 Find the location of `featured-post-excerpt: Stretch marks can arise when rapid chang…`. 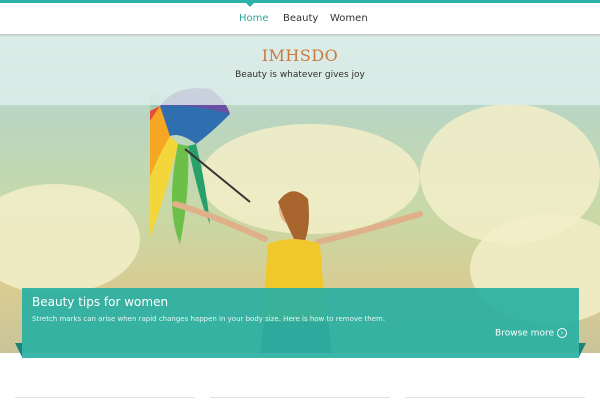

featured-post-excerpt: Stretch marks can arise when rapid chang… is located at coordinates (209, 319).